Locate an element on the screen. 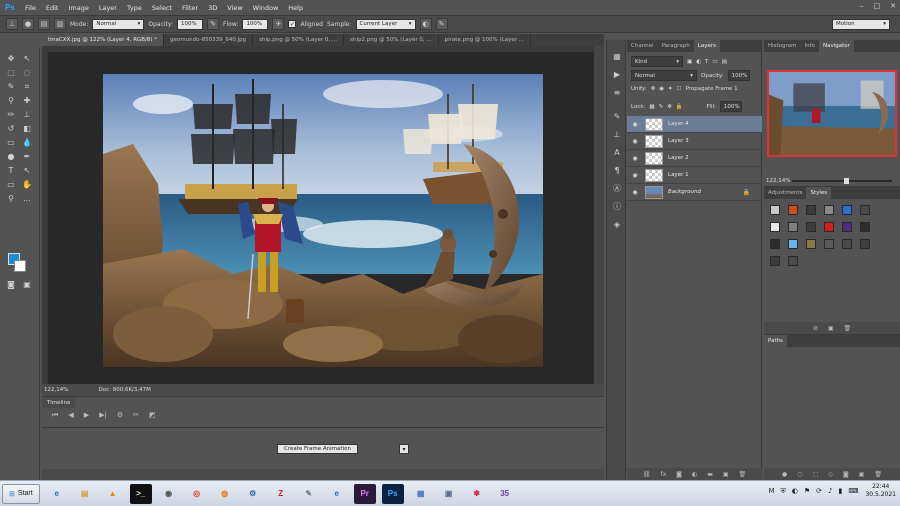  monitor-taskbar-icon: ▣ is located at coordinates (449, 494).